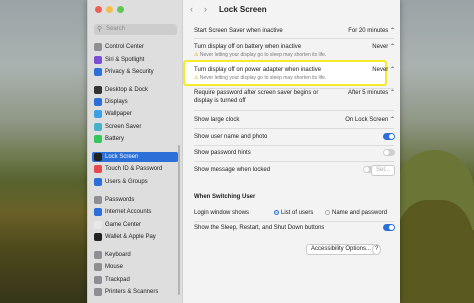 The width and height of the screenshot is (474, 303). Describe the element at coordinates (135, 237) in the screenshot. I see `sidebar-item-wallet-apple-pay: Wallet & Apple Pay` at that location.